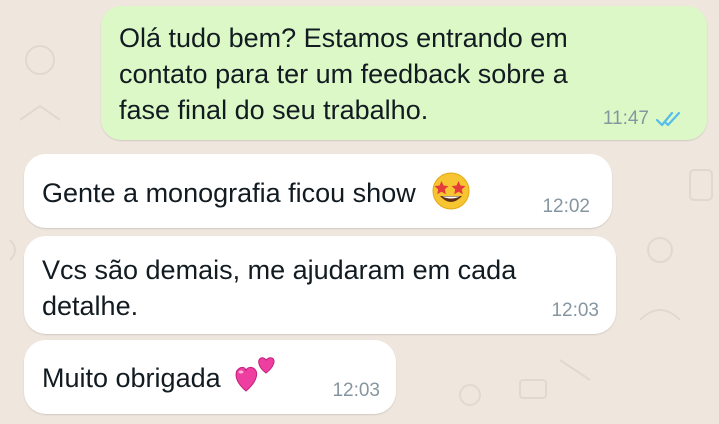 The image size is (719, 424). I want to click on two-hearts-emoji, so click(255, 374).